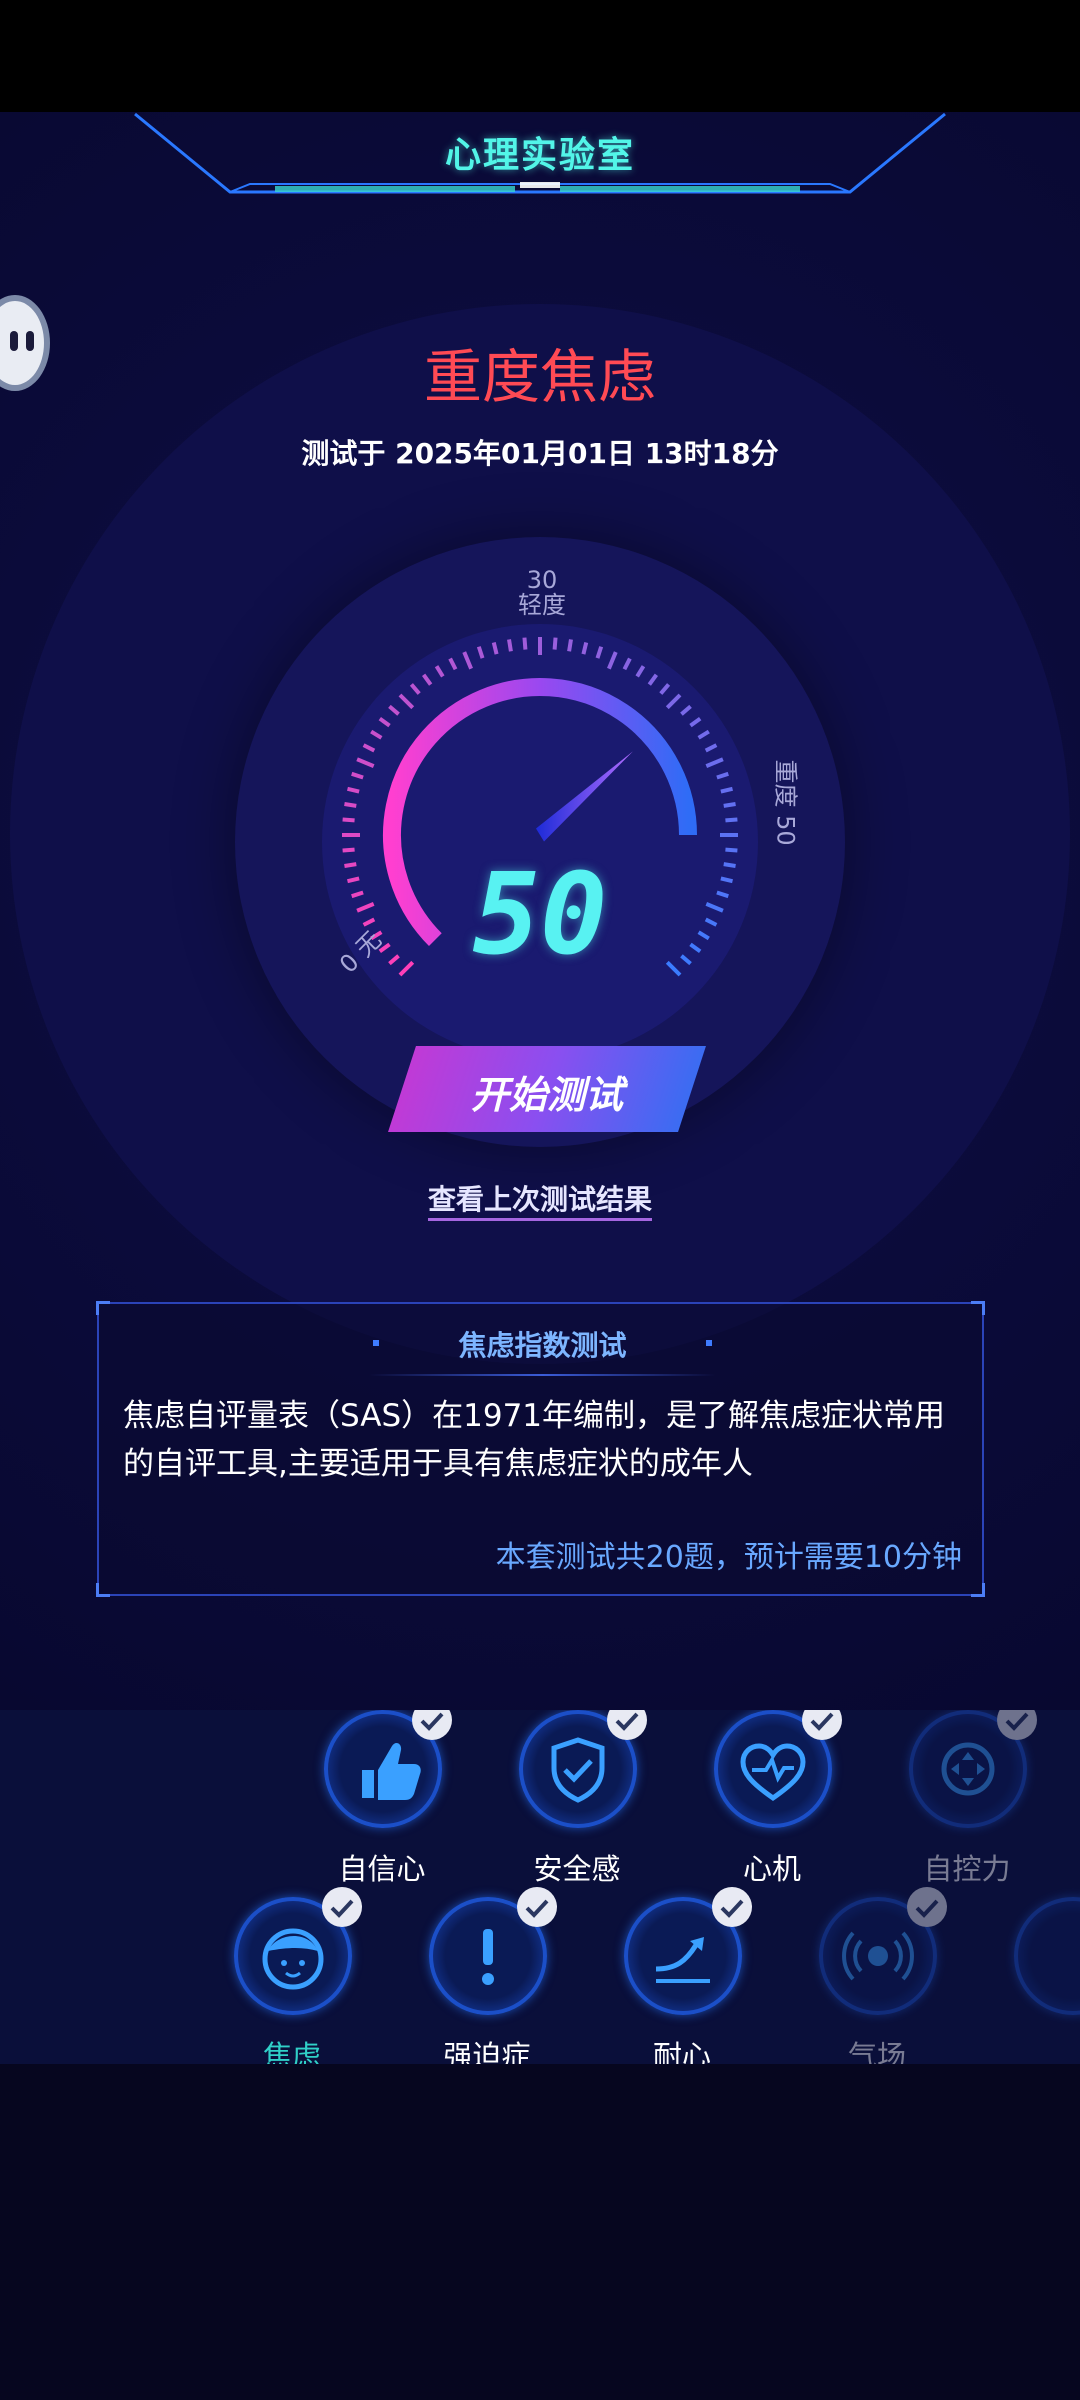  Describe the element at coordinates (542, 1345) in the screenshot. I see `info-card-title: 焦虑指数测试` at that location.